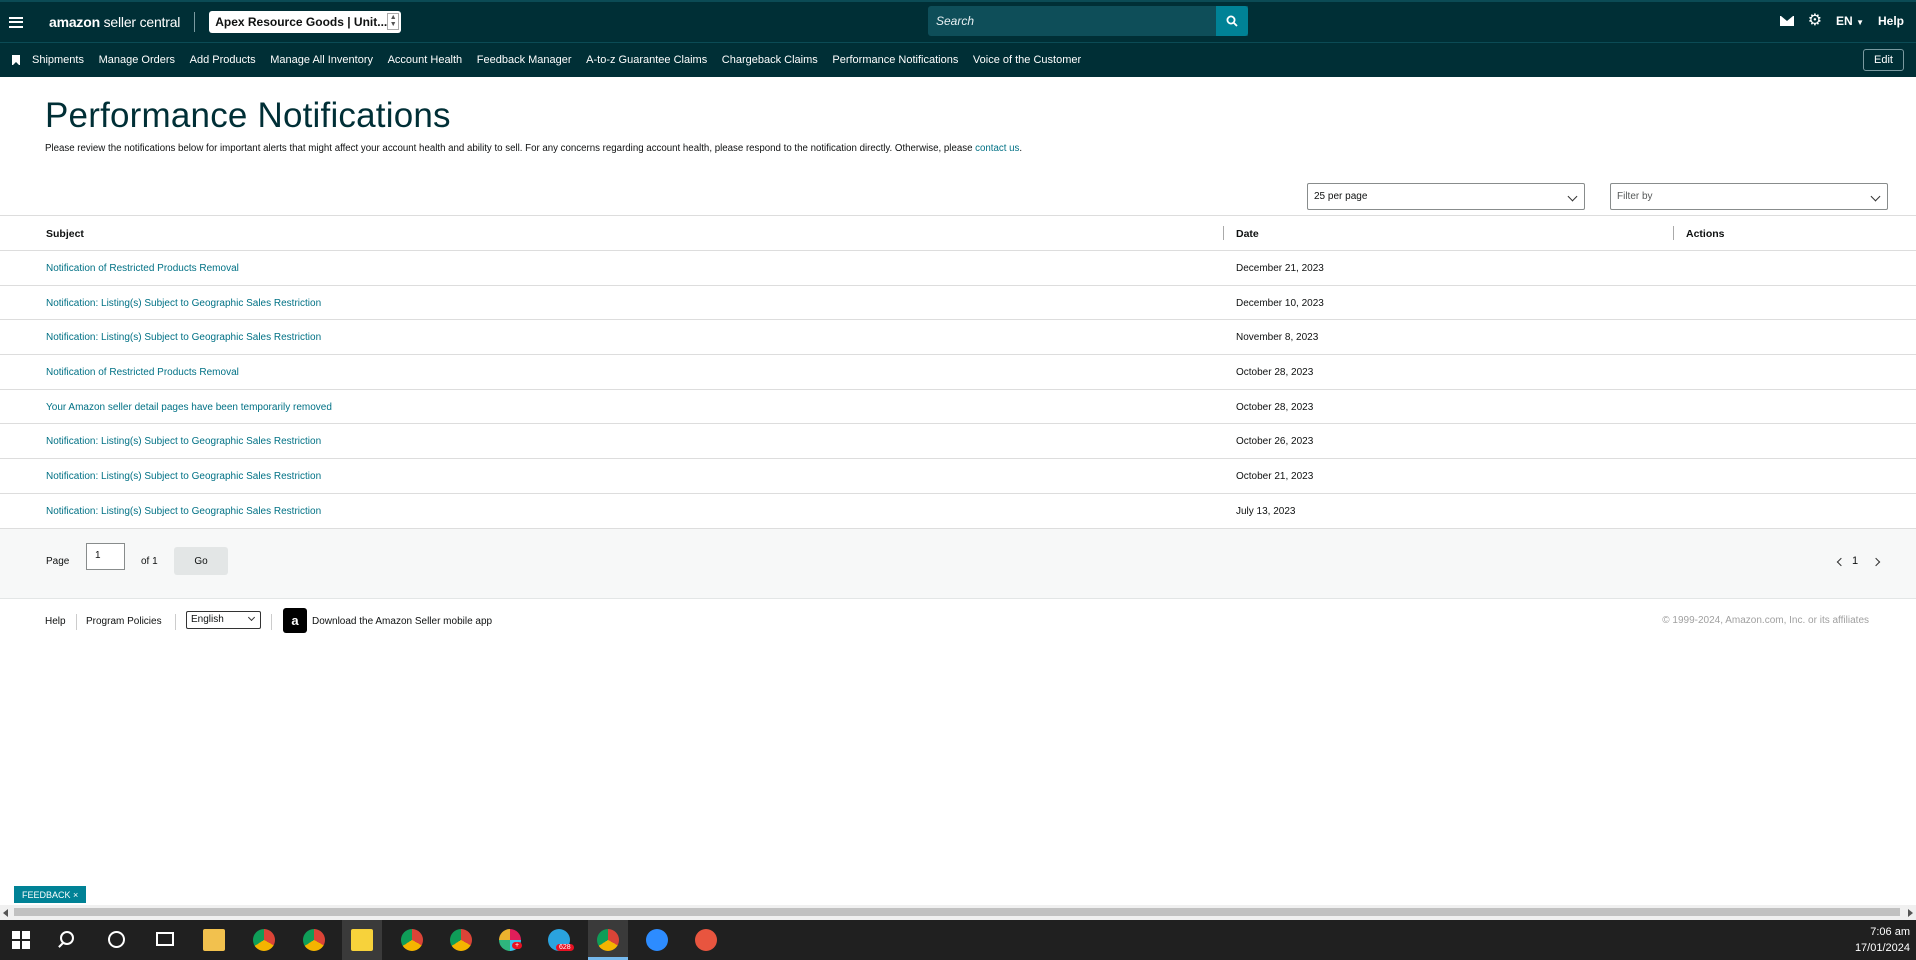 Image resolution: width=1916 pixels, height=960 pixels. I want to click on page-number-input: 1, so click(105, 556).